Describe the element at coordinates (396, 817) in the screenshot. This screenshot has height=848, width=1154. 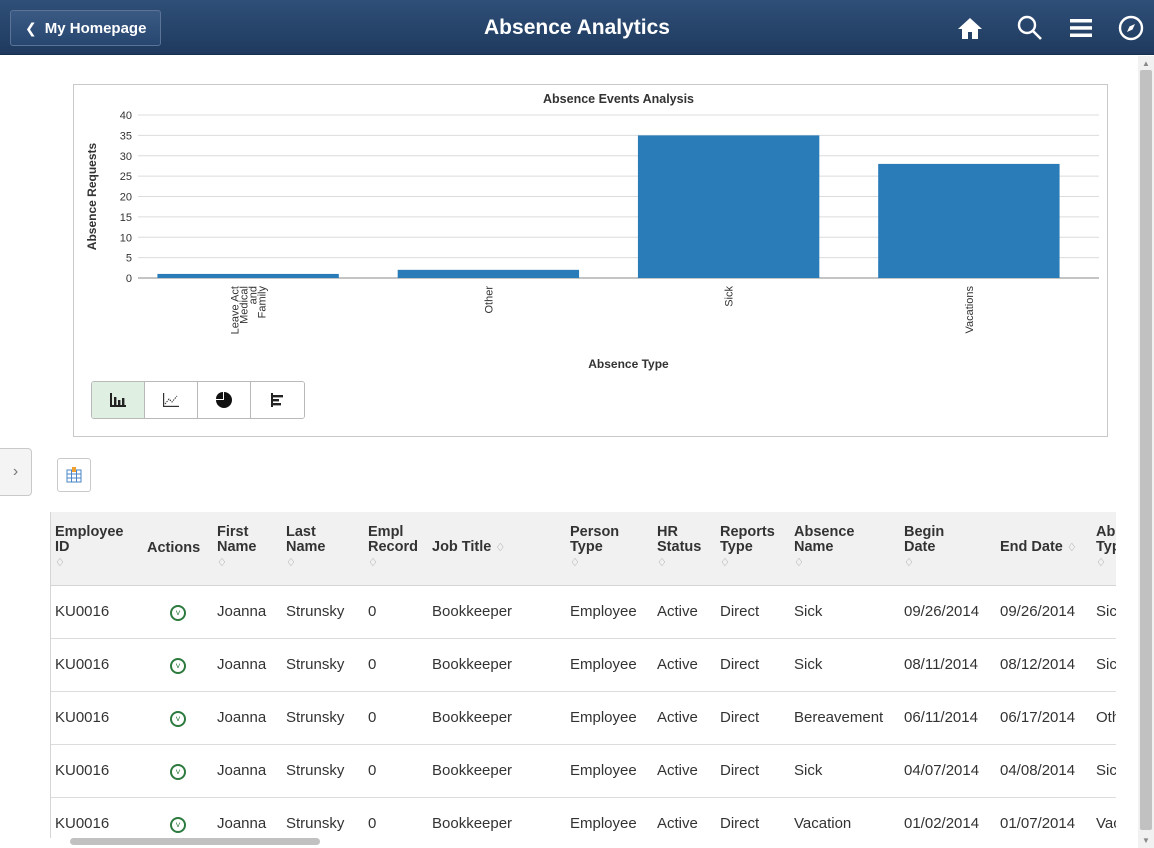
I see `cell-empl-record: 0` at that location.